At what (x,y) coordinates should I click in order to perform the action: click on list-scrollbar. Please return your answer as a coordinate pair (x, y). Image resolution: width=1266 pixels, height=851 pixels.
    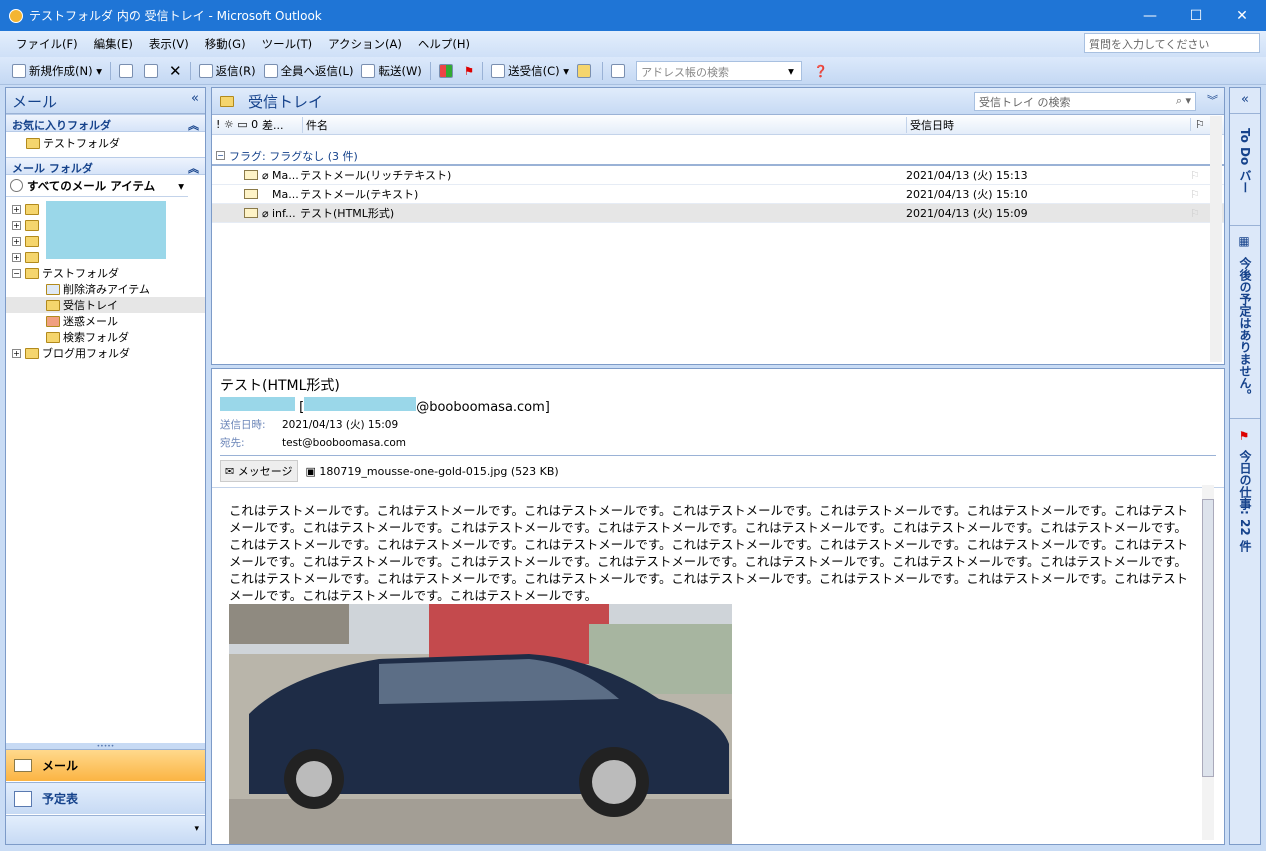
    Looking at the image, I should click on (1216, 239).